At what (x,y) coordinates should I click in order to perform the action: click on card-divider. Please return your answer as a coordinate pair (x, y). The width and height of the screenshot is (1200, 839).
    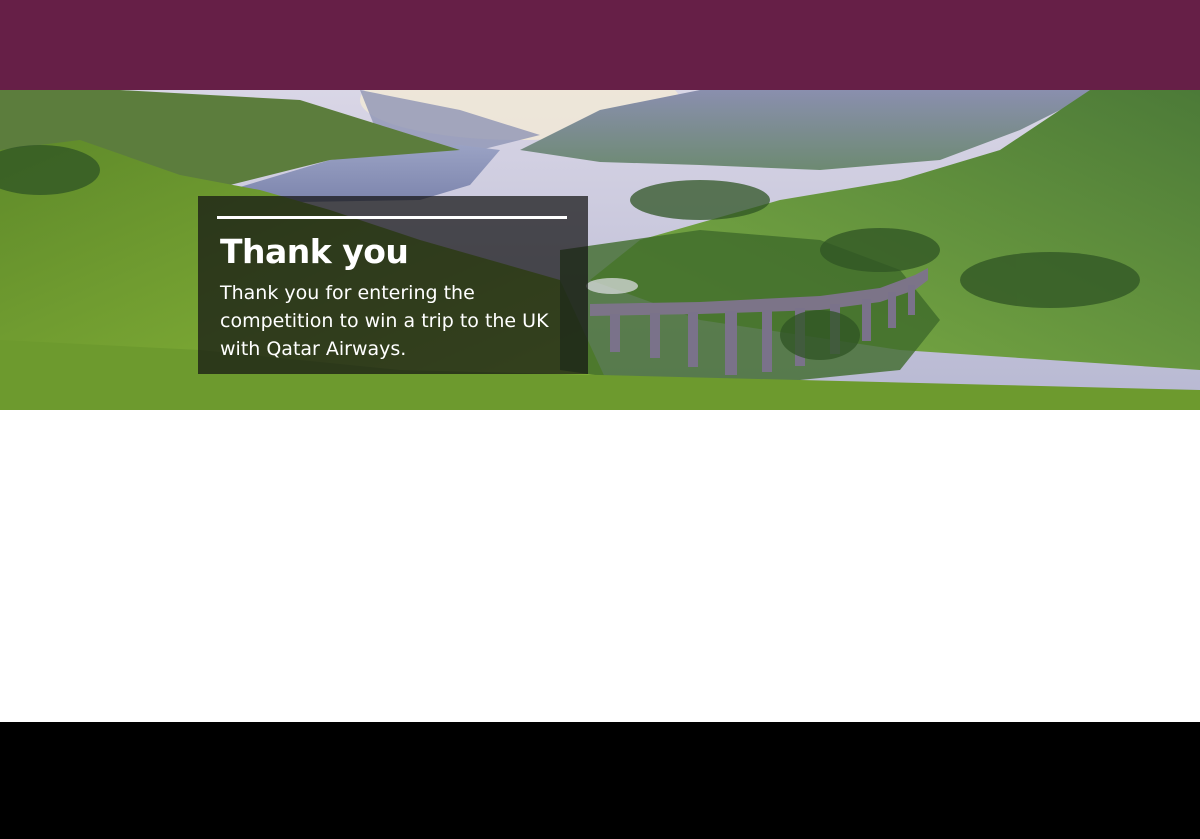
    Looking at the image, I should click on (392, 217).